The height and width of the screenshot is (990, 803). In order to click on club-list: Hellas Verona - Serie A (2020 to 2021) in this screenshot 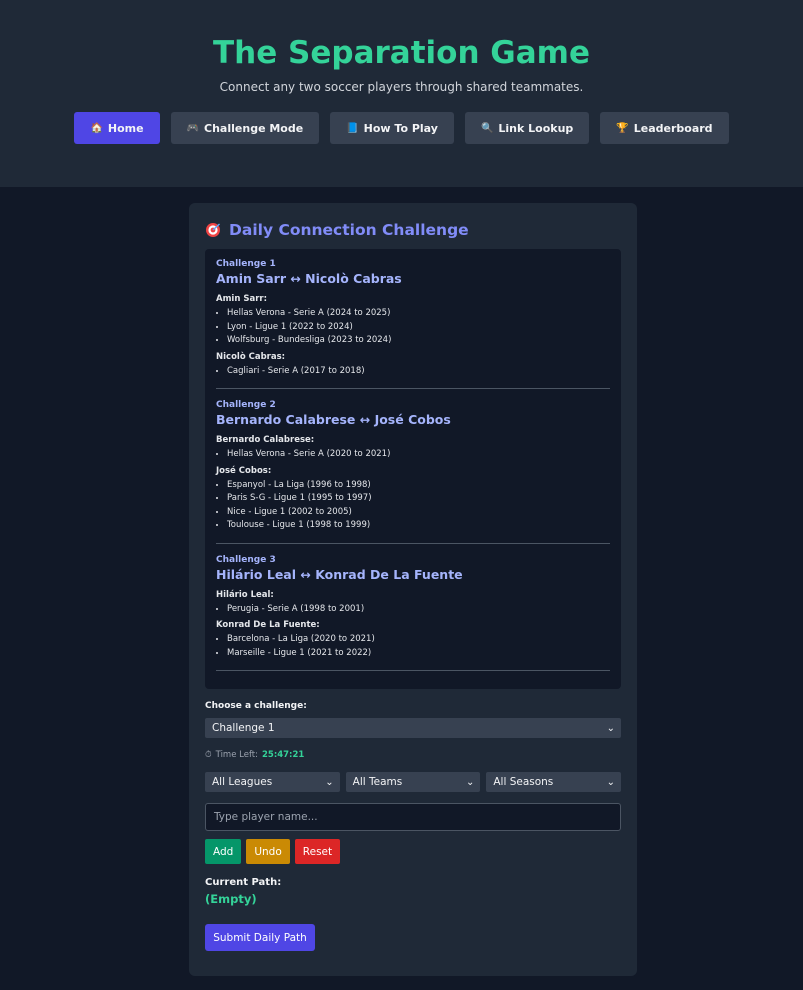, I will do `click(413, 455)`.